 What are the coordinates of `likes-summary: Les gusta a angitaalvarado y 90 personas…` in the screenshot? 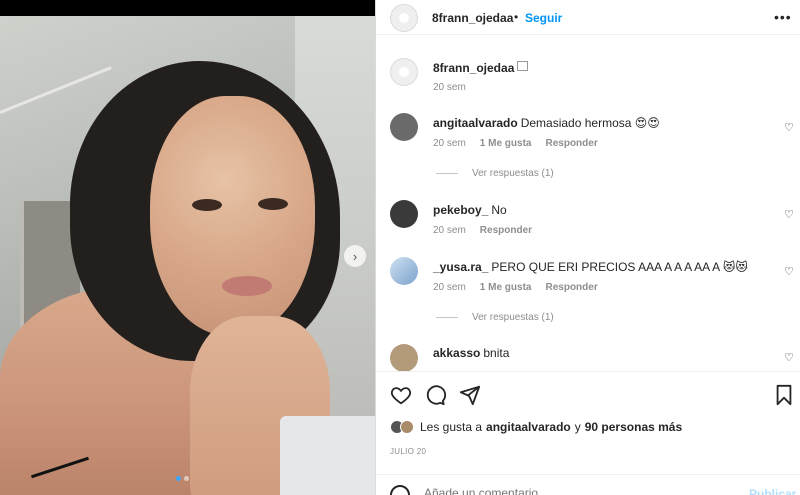 It's located at (536, 427).